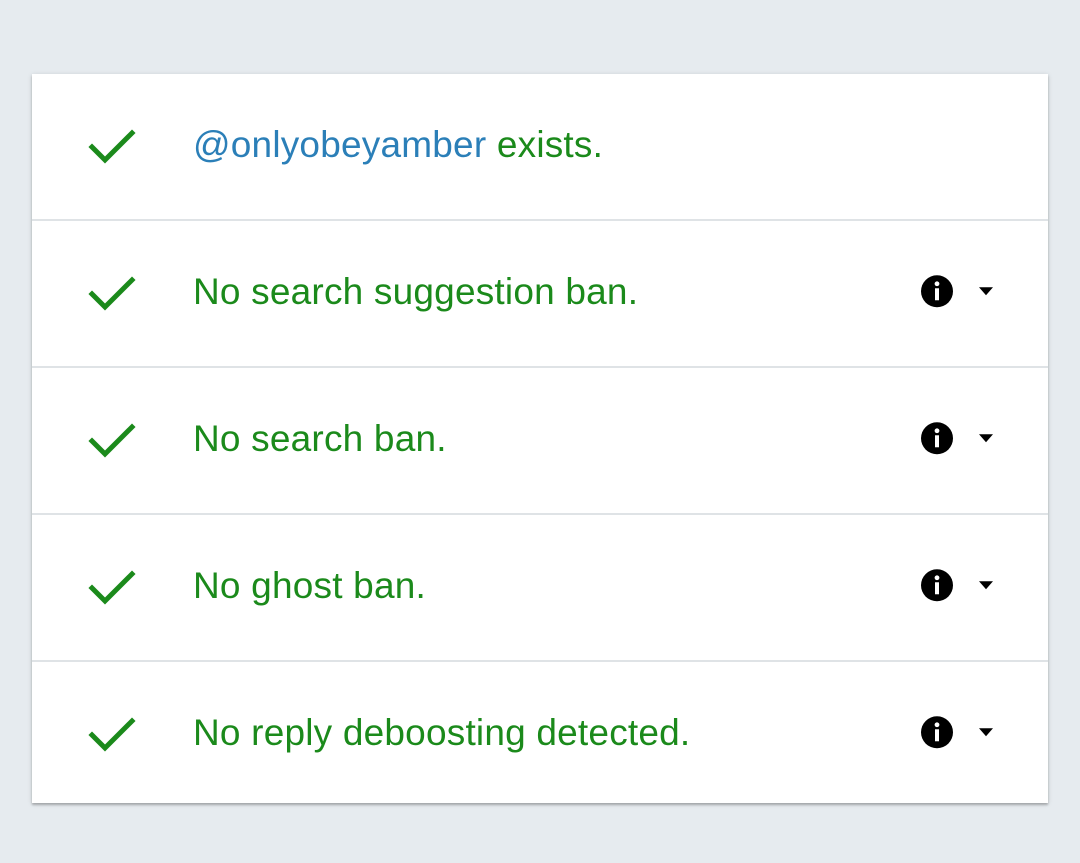  What do you see at coordinates (320, 438) in the screenshot?
I see `result-label: No search ban.` at bounding box center [320, 438].